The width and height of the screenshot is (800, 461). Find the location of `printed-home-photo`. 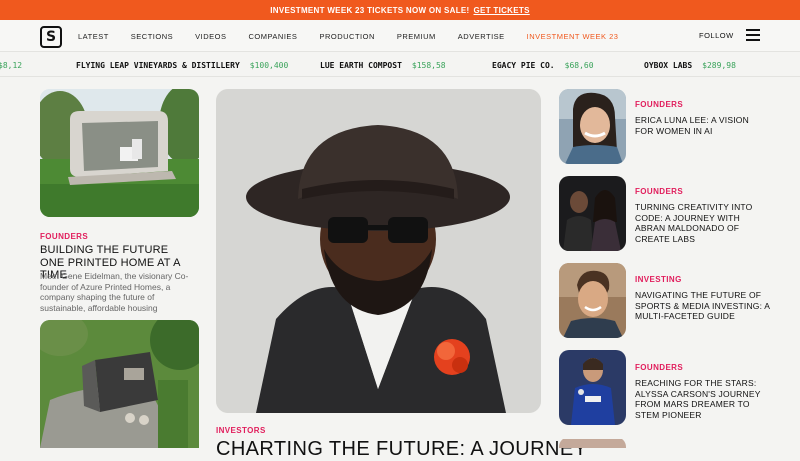

printed-home-photo is located at coordinates (119, 153).